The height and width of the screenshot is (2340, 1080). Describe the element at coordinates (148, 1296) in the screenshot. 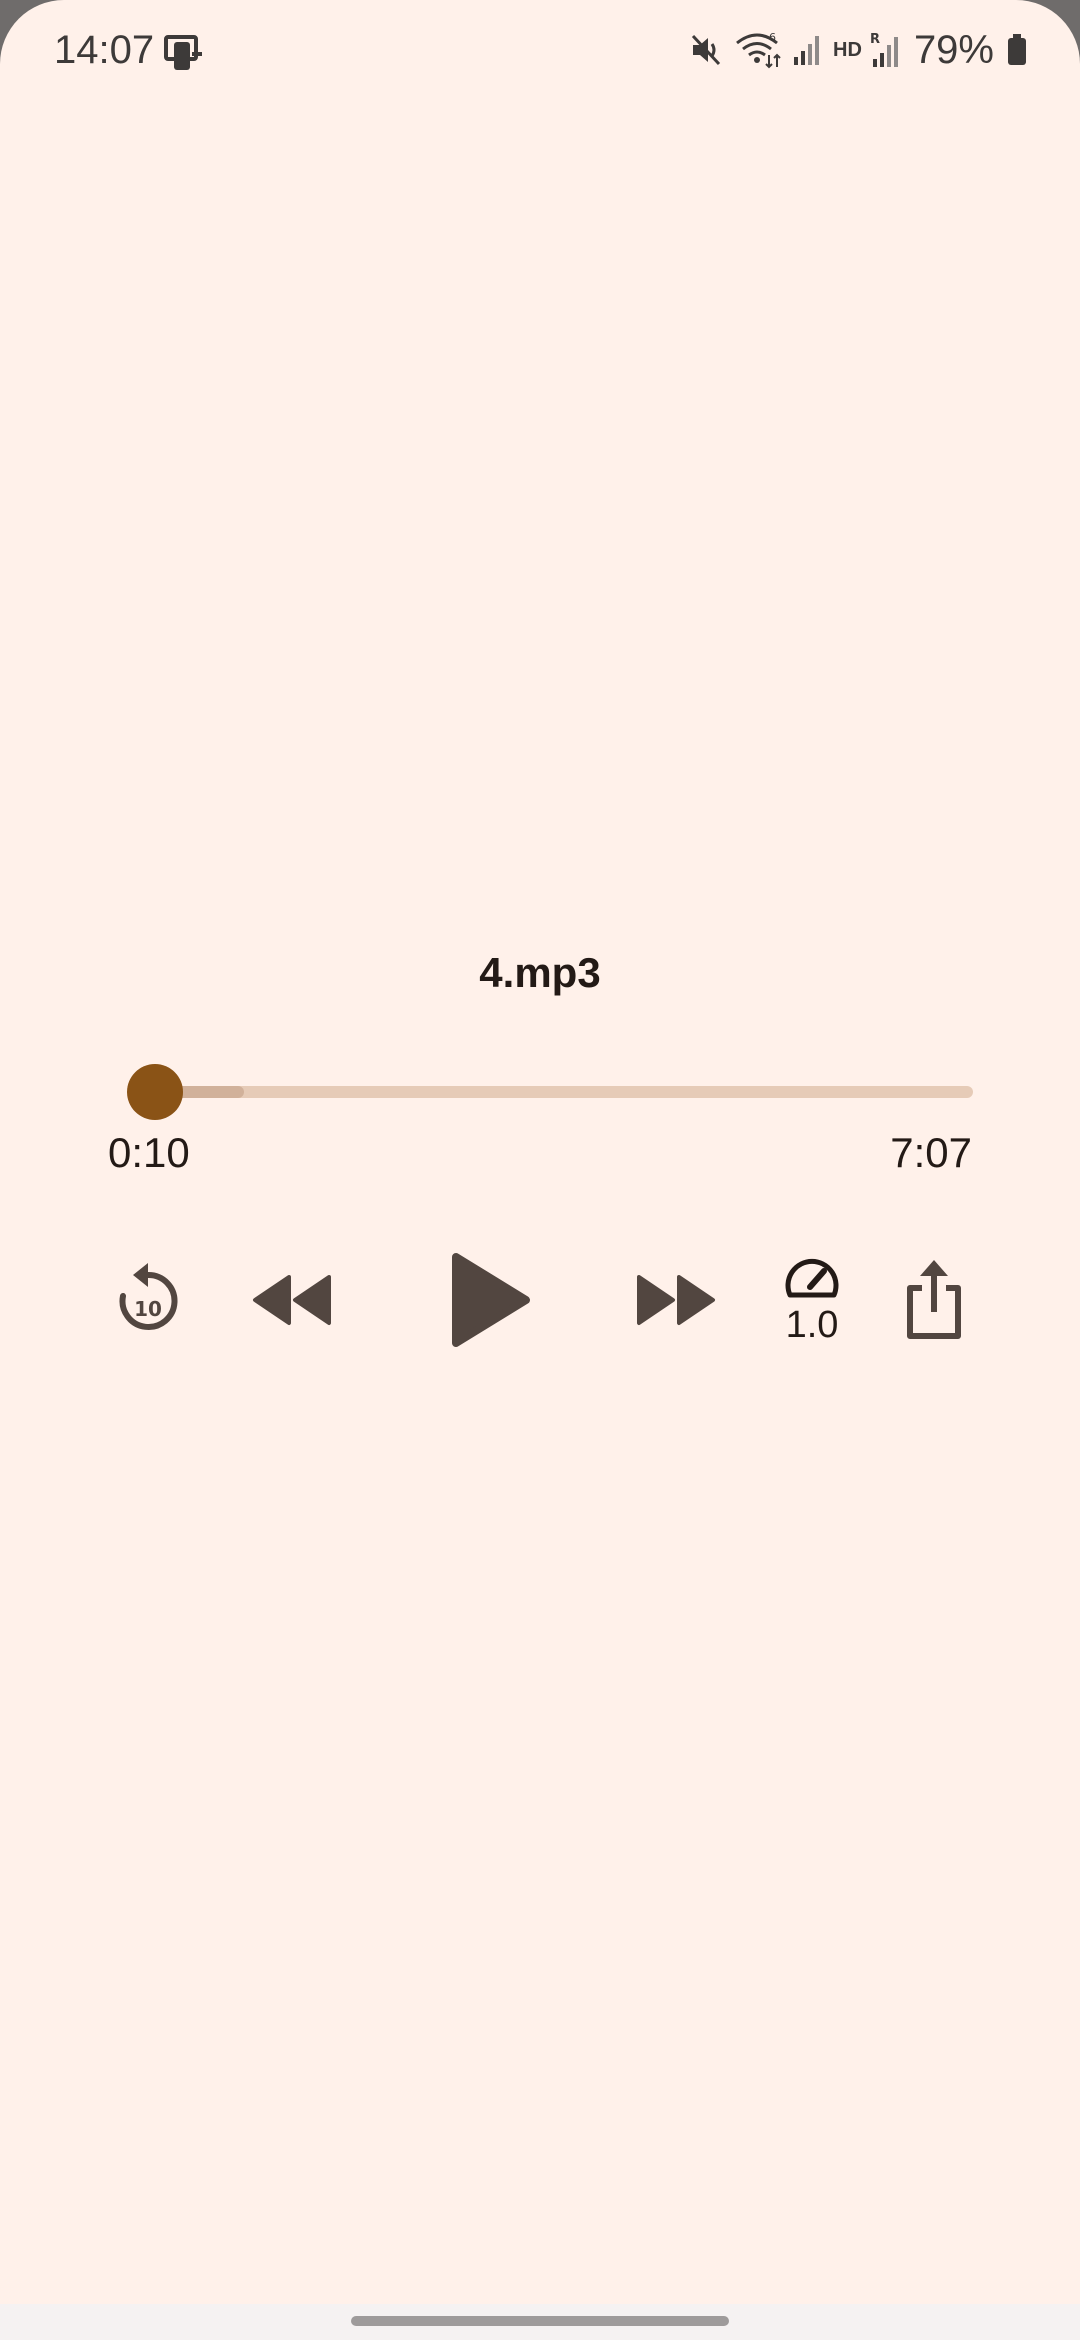

I see `replay-10-icon: 10` at that location.